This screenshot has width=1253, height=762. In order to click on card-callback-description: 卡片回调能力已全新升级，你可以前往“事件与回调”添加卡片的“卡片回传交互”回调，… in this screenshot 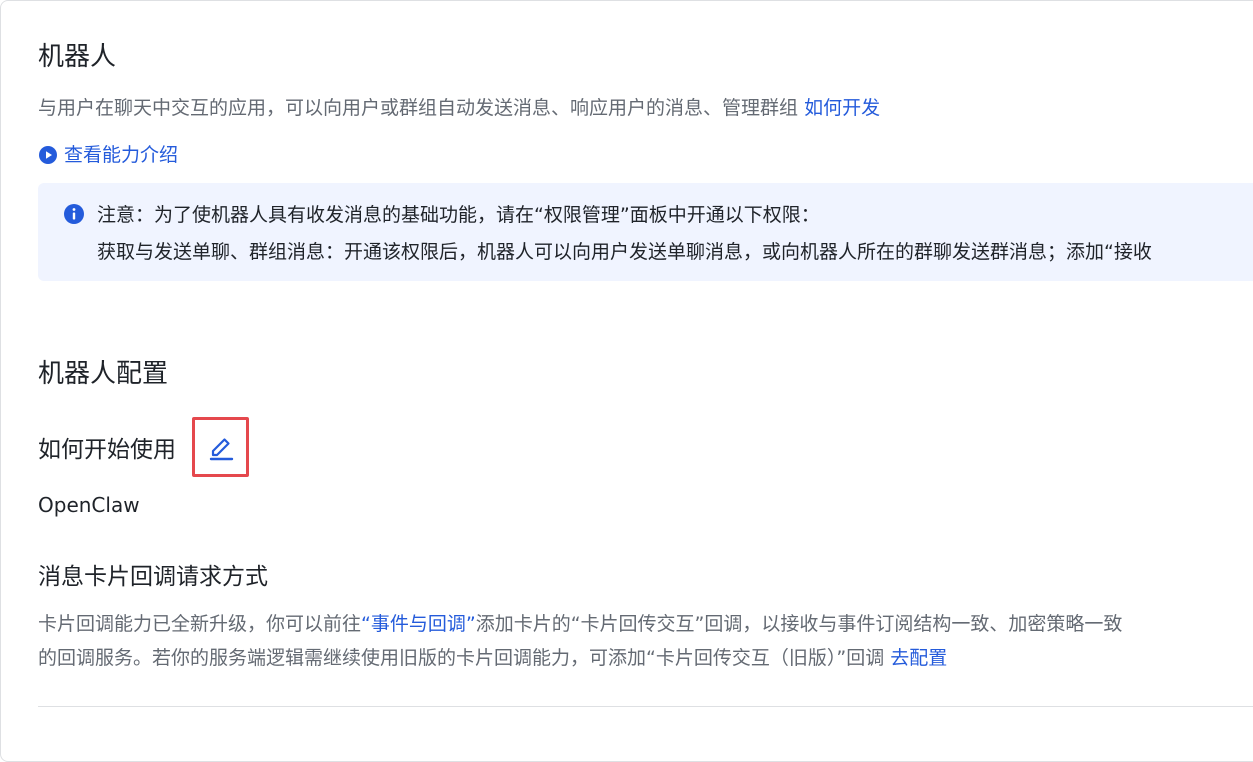, I will do `click(643, 641)`.